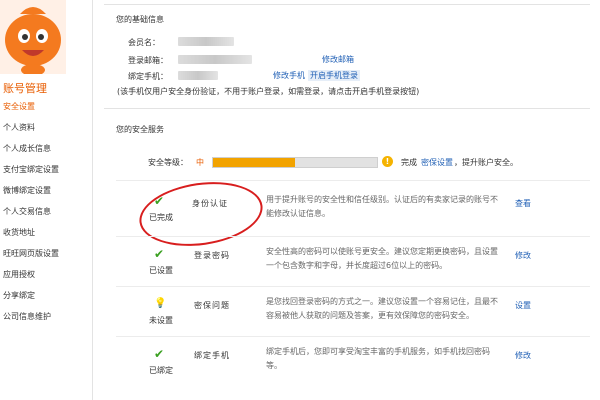 The image size is (600, 400). Describe the element at coordinates (160, 303) in the screenshot. I see `bulb-icon: 💡` at that location.